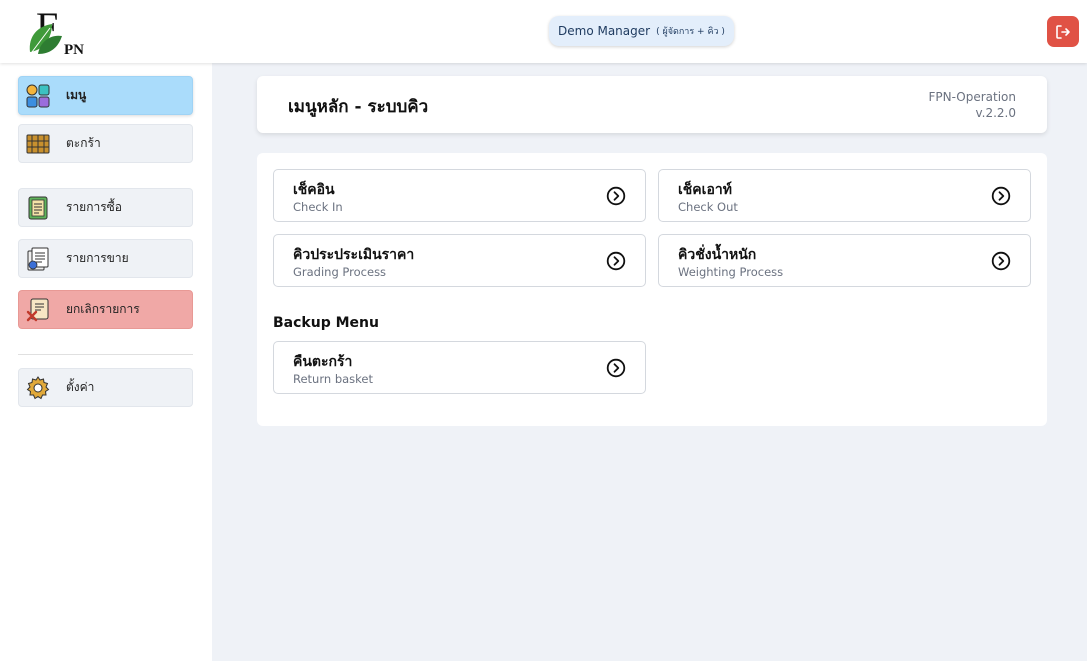 This screenshot has height=661, width=1087. What do you see at coordinates (731, 272) in the screenshot?
I see `menu-card-subtitle: Weighting Process` at bounding box center [731, 272].